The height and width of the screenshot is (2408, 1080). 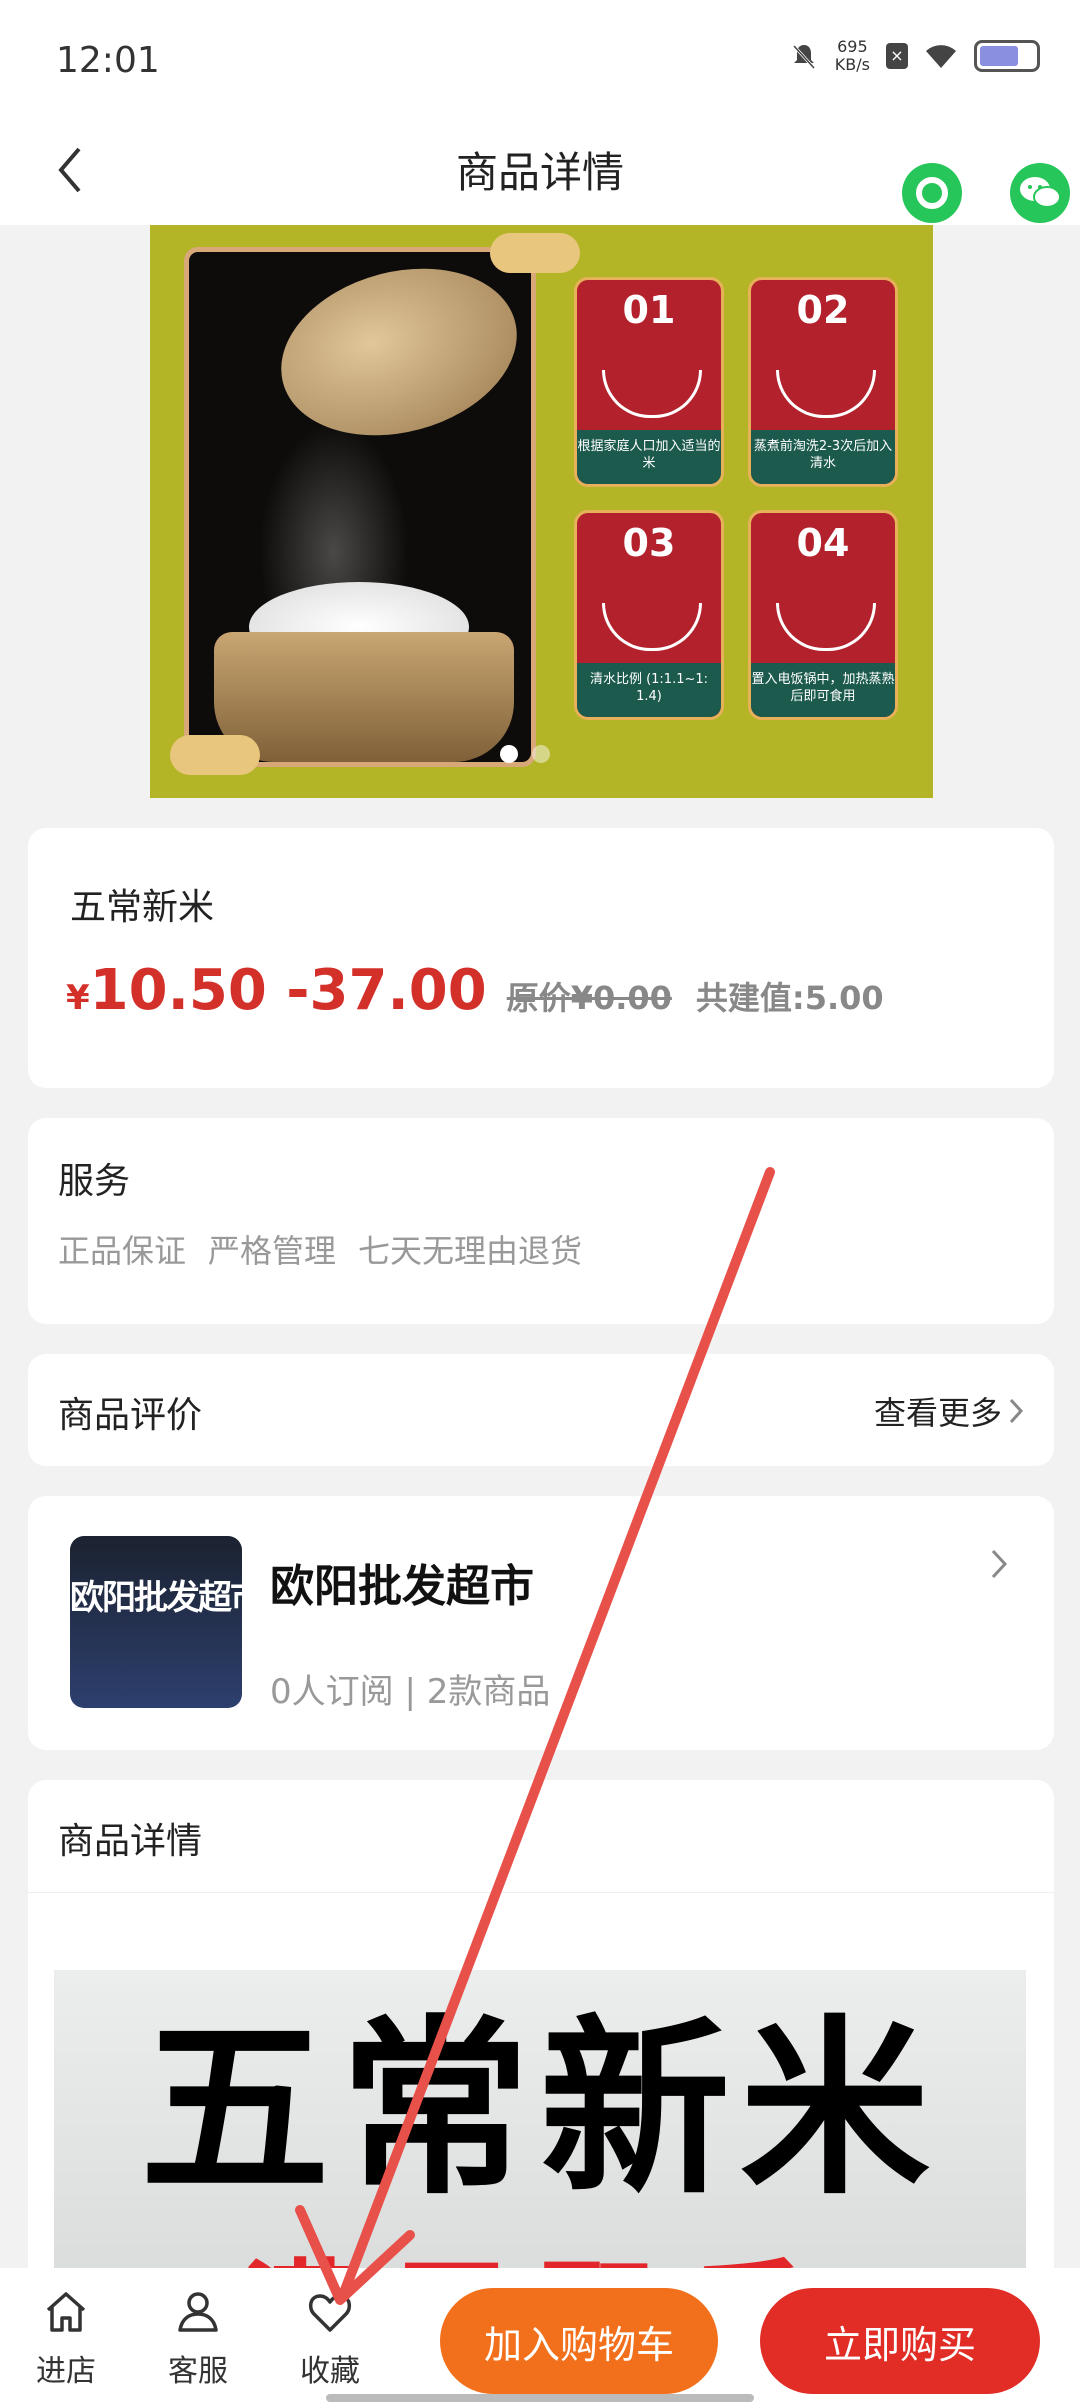 I want to click on price-row: ¥ 10.50 -37.00 原价¥0.00 共建值:5.00, so click(x=475, y=990).